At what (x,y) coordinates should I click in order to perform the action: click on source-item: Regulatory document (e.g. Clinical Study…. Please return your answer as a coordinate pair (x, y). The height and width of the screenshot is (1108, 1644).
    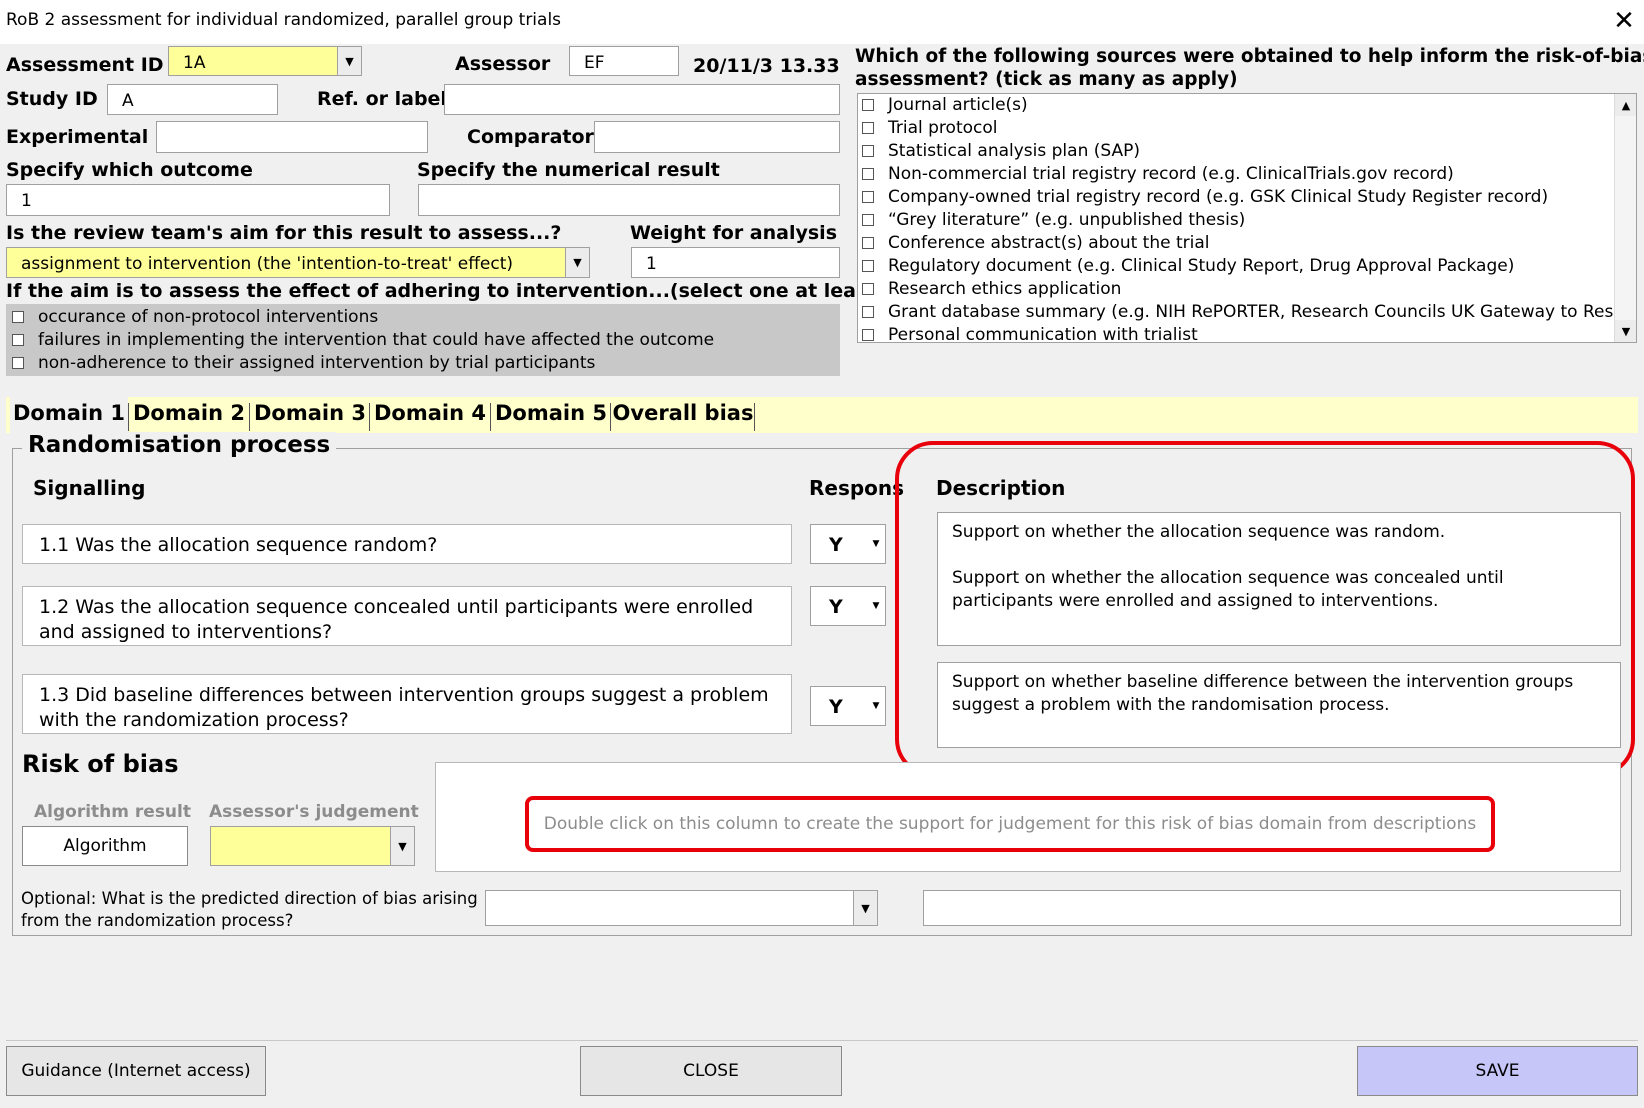
    Looking at the image, I should click on (1238, 267).